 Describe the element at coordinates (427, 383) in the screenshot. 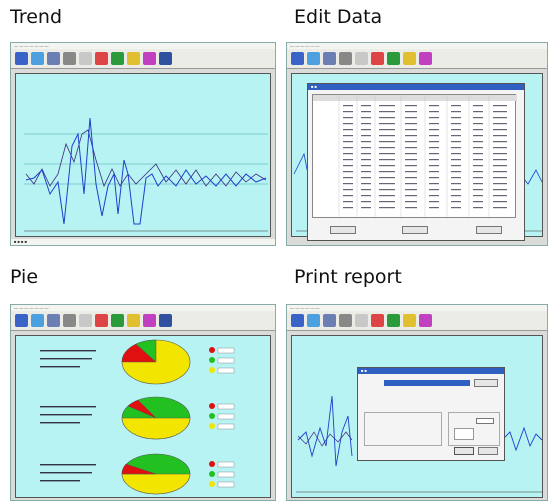

I see `printer-select` at that location.